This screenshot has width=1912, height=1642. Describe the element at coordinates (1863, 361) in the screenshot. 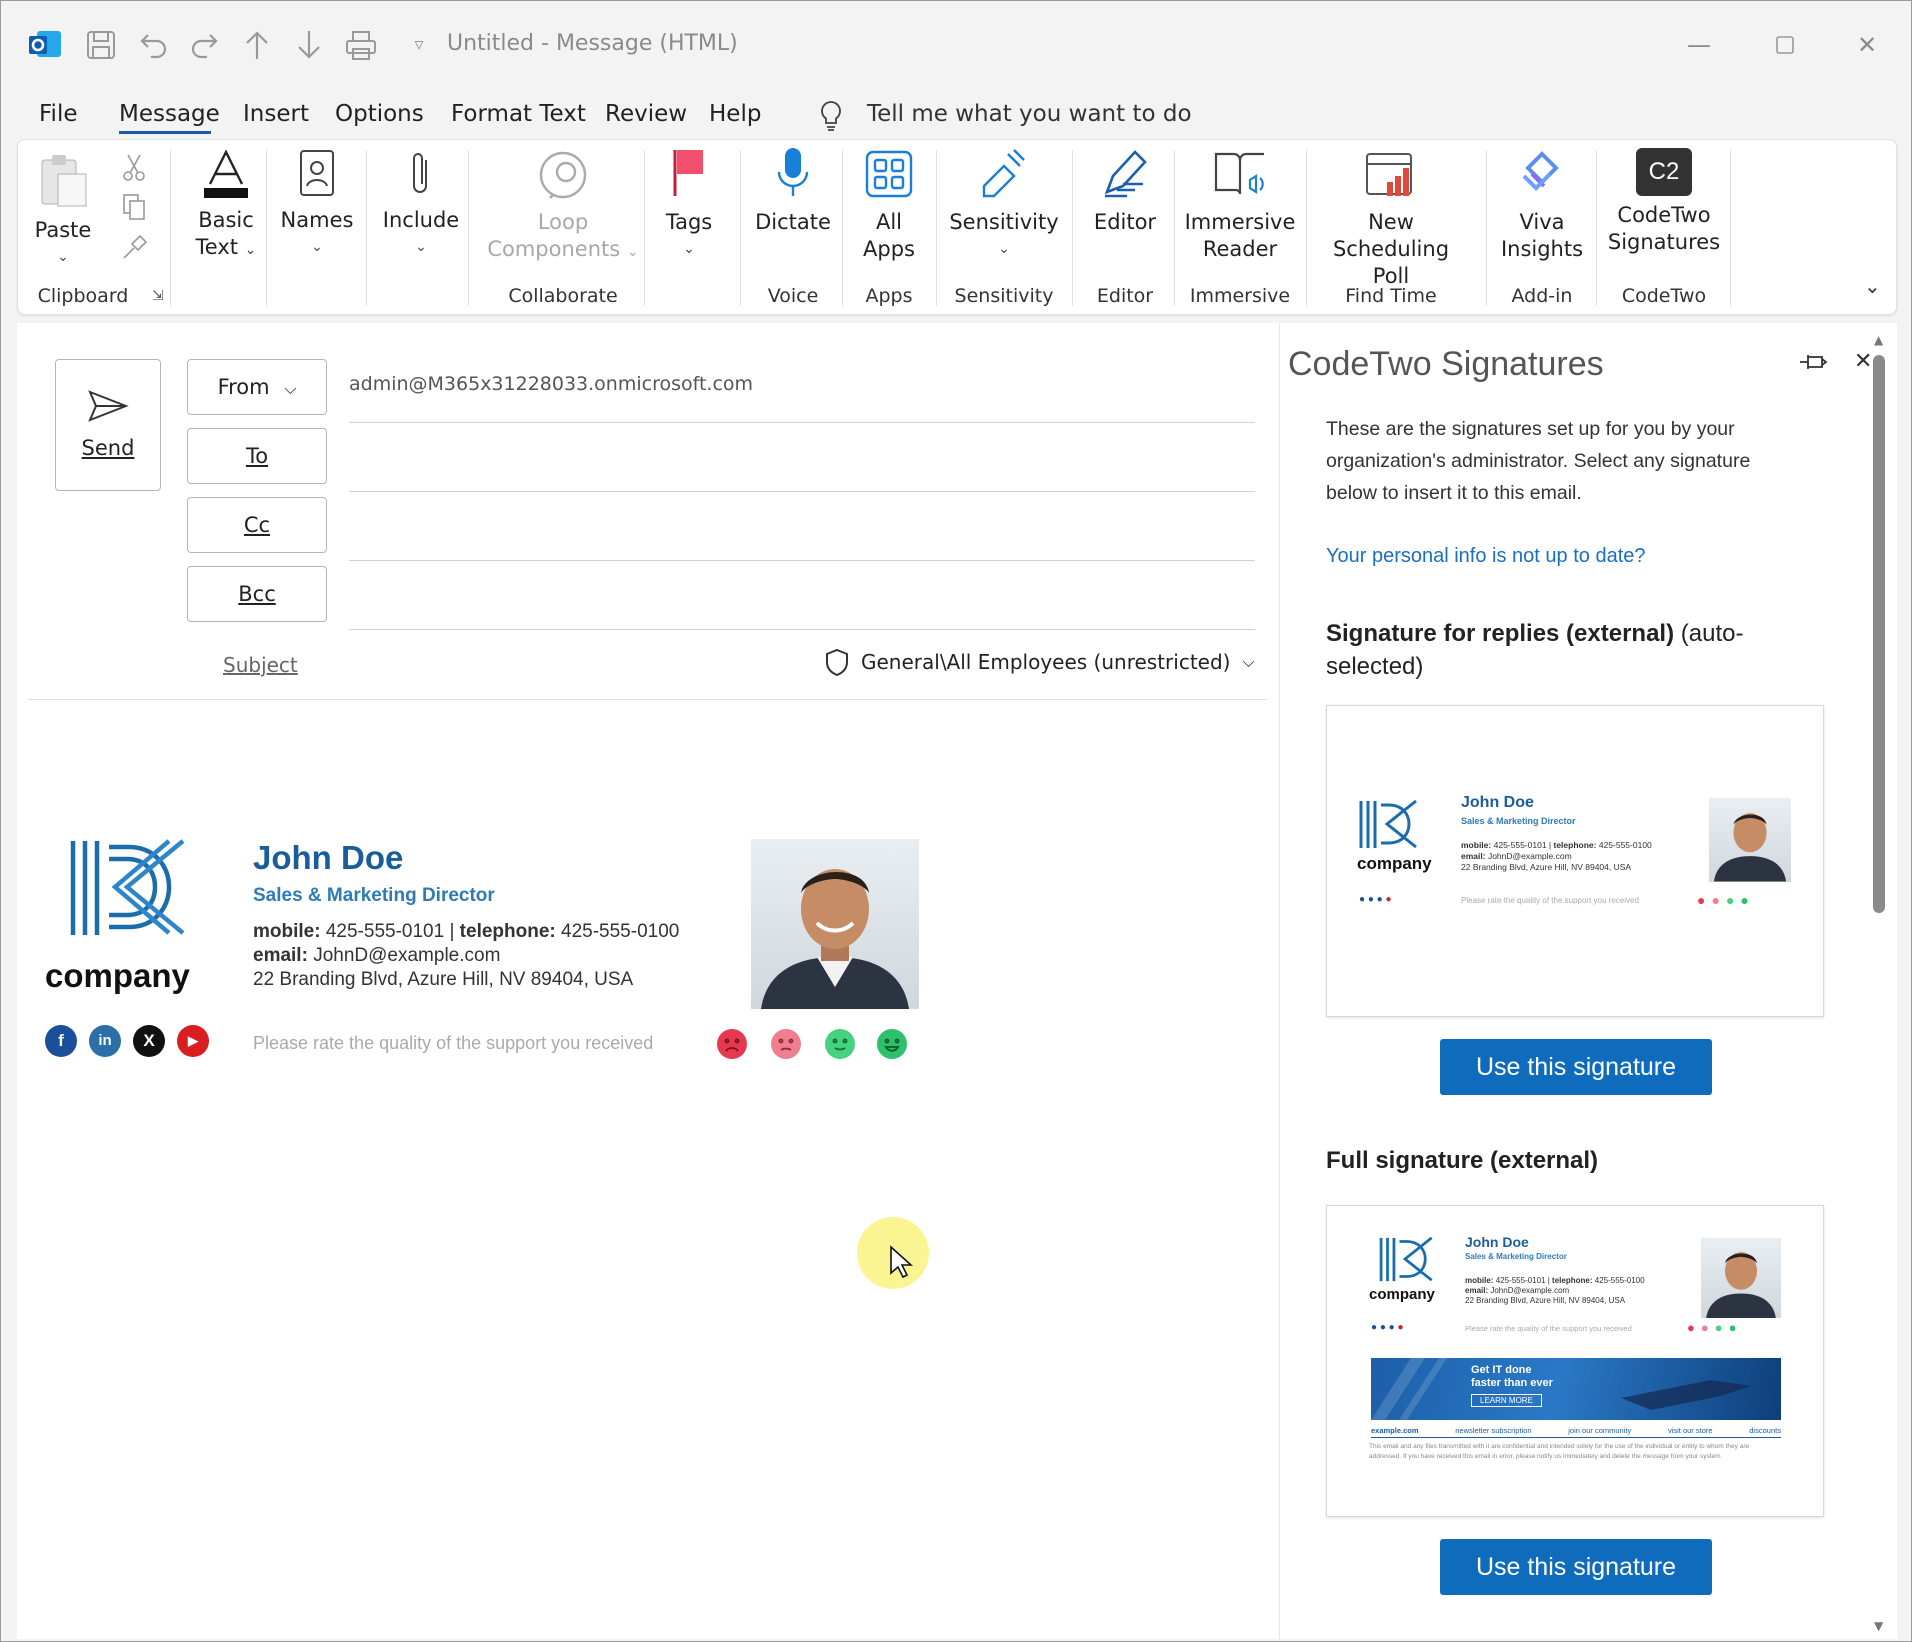

I see `close-pane-icon: ✕` at that location.